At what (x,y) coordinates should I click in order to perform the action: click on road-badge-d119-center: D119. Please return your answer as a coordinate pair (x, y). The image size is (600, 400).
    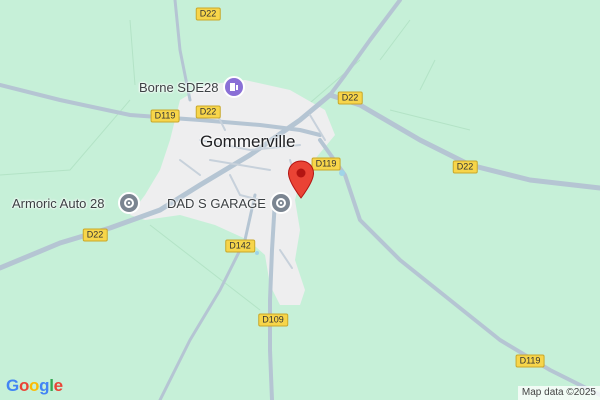
    Looking at the image, I should click on (326, 164).